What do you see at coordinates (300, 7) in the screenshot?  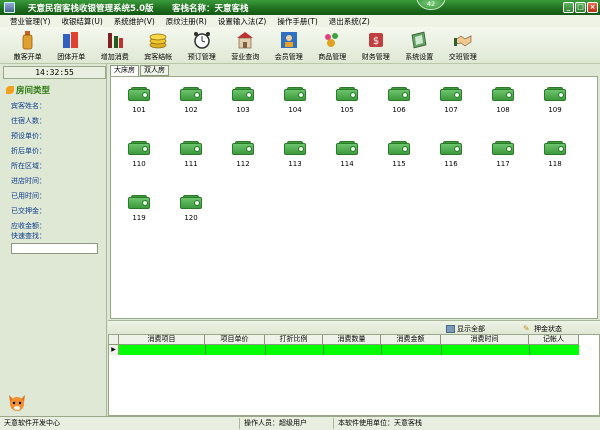 I see `title-bar: 天意民宿客栈收银管理系统5.0版 客栈名称：天意客栈 42 _ □ ×` at bounding box center [300, 7].